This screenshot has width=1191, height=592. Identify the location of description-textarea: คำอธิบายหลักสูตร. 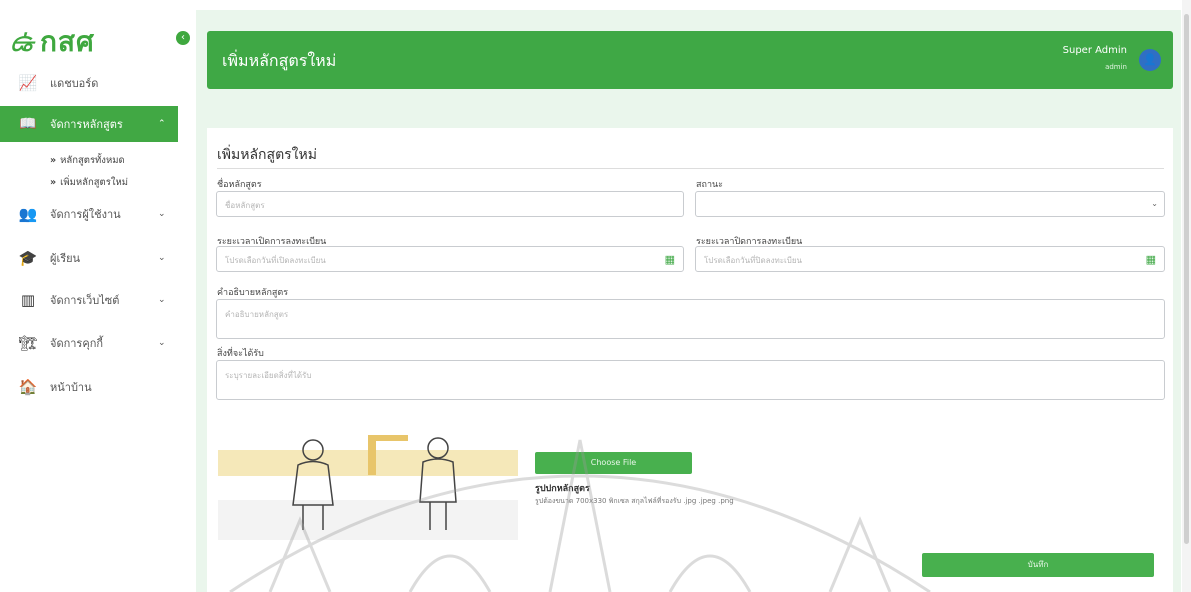
(690, 319).